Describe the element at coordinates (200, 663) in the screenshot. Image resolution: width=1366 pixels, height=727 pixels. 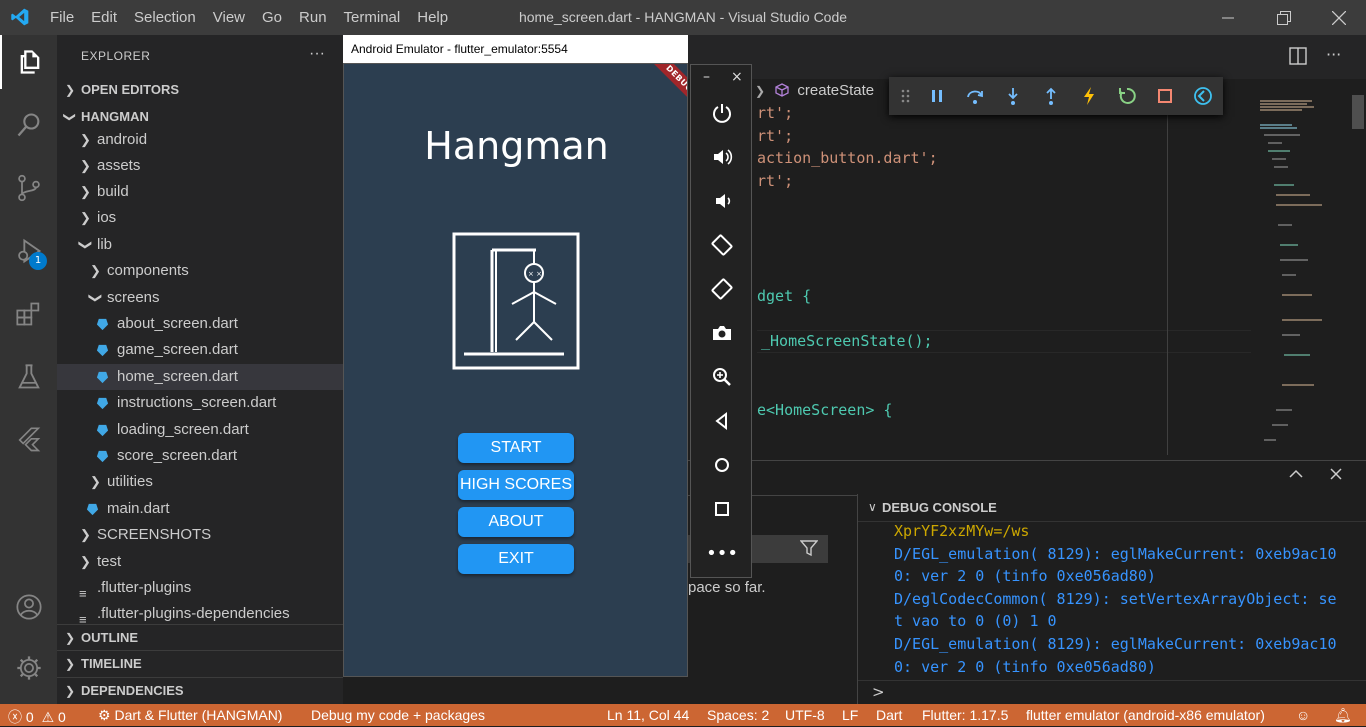
I see `timeline-section: ❯ TIMELINE` at that location.